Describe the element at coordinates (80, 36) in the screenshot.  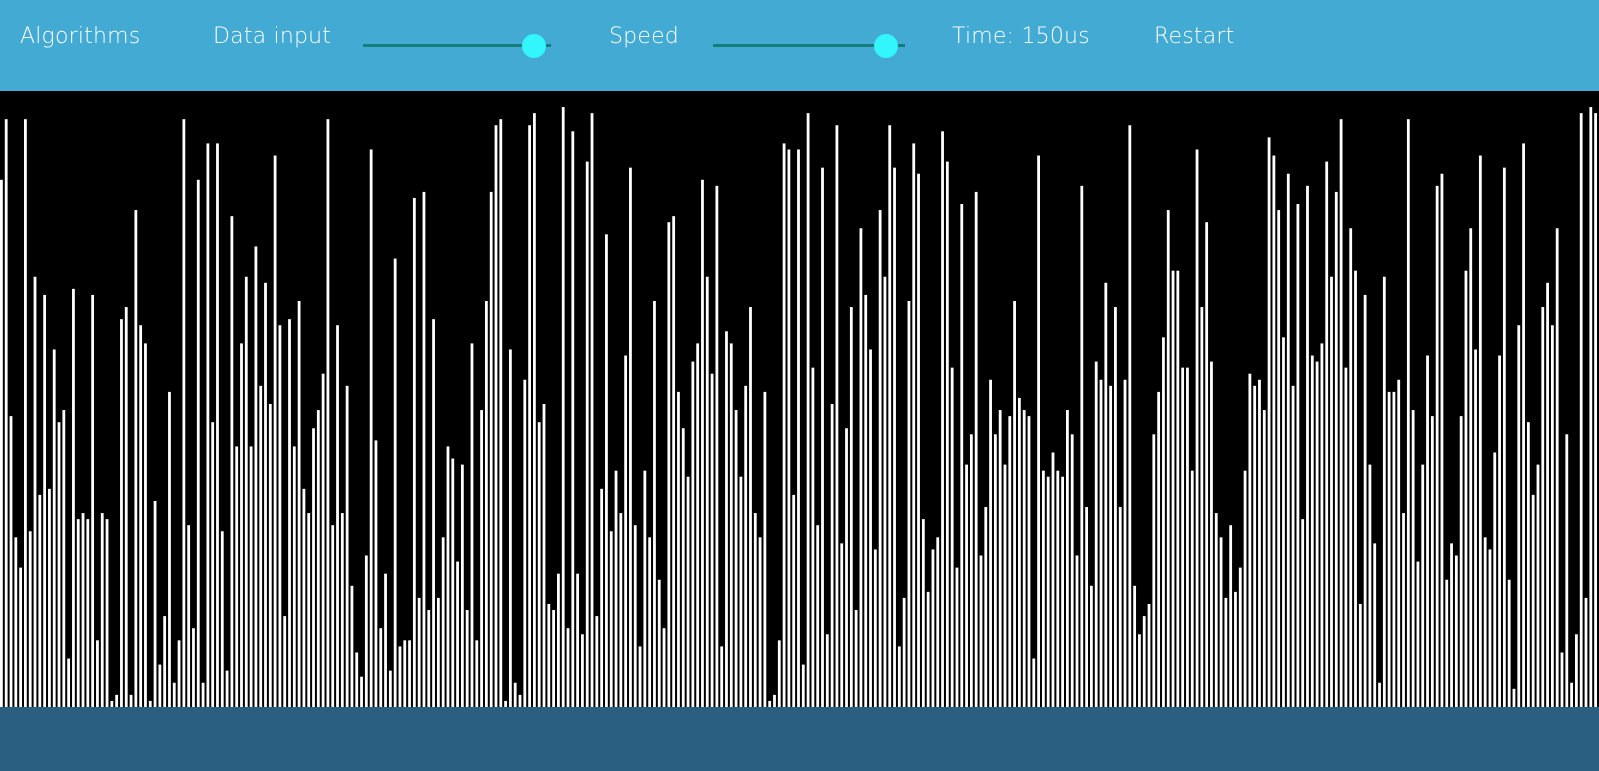
I see `algorithms-menu: Algorithms` at that location.